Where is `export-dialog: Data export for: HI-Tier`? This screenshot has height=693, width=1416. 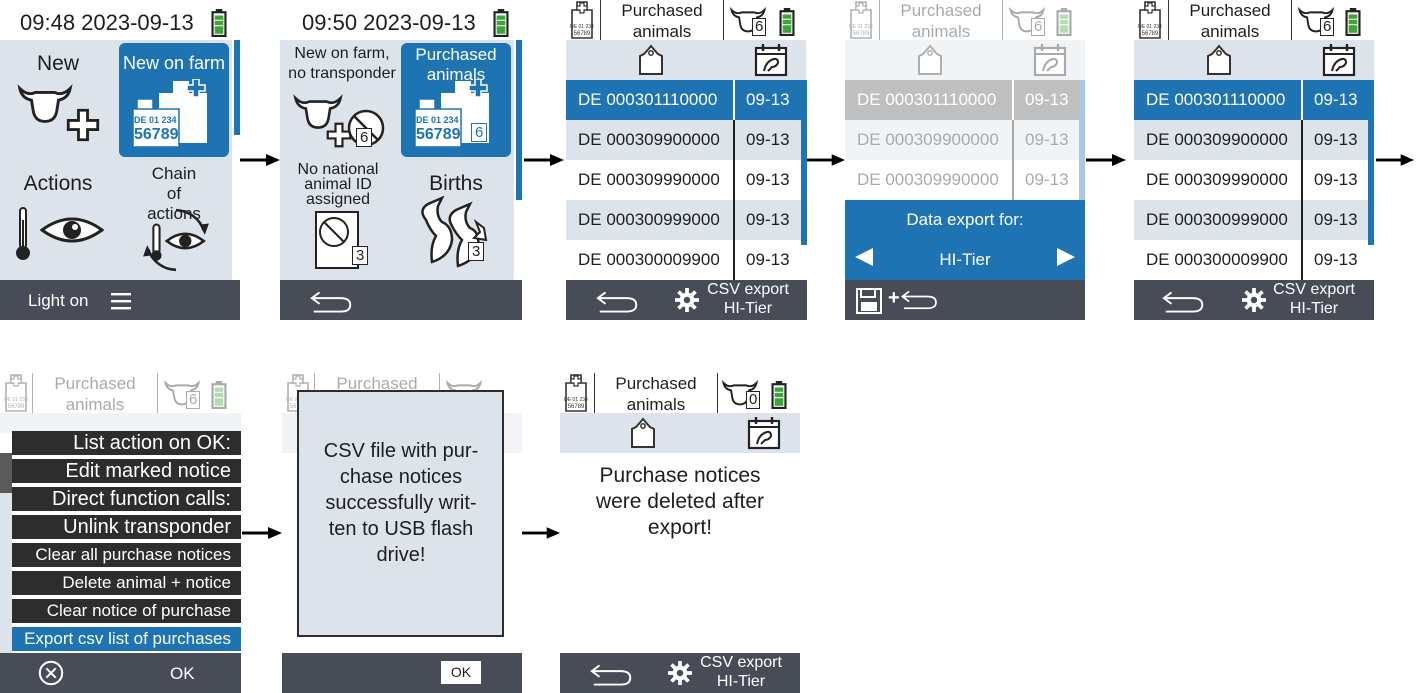 export-dialog: Data export for: HI-Tier is located at coordinates (965, 240).